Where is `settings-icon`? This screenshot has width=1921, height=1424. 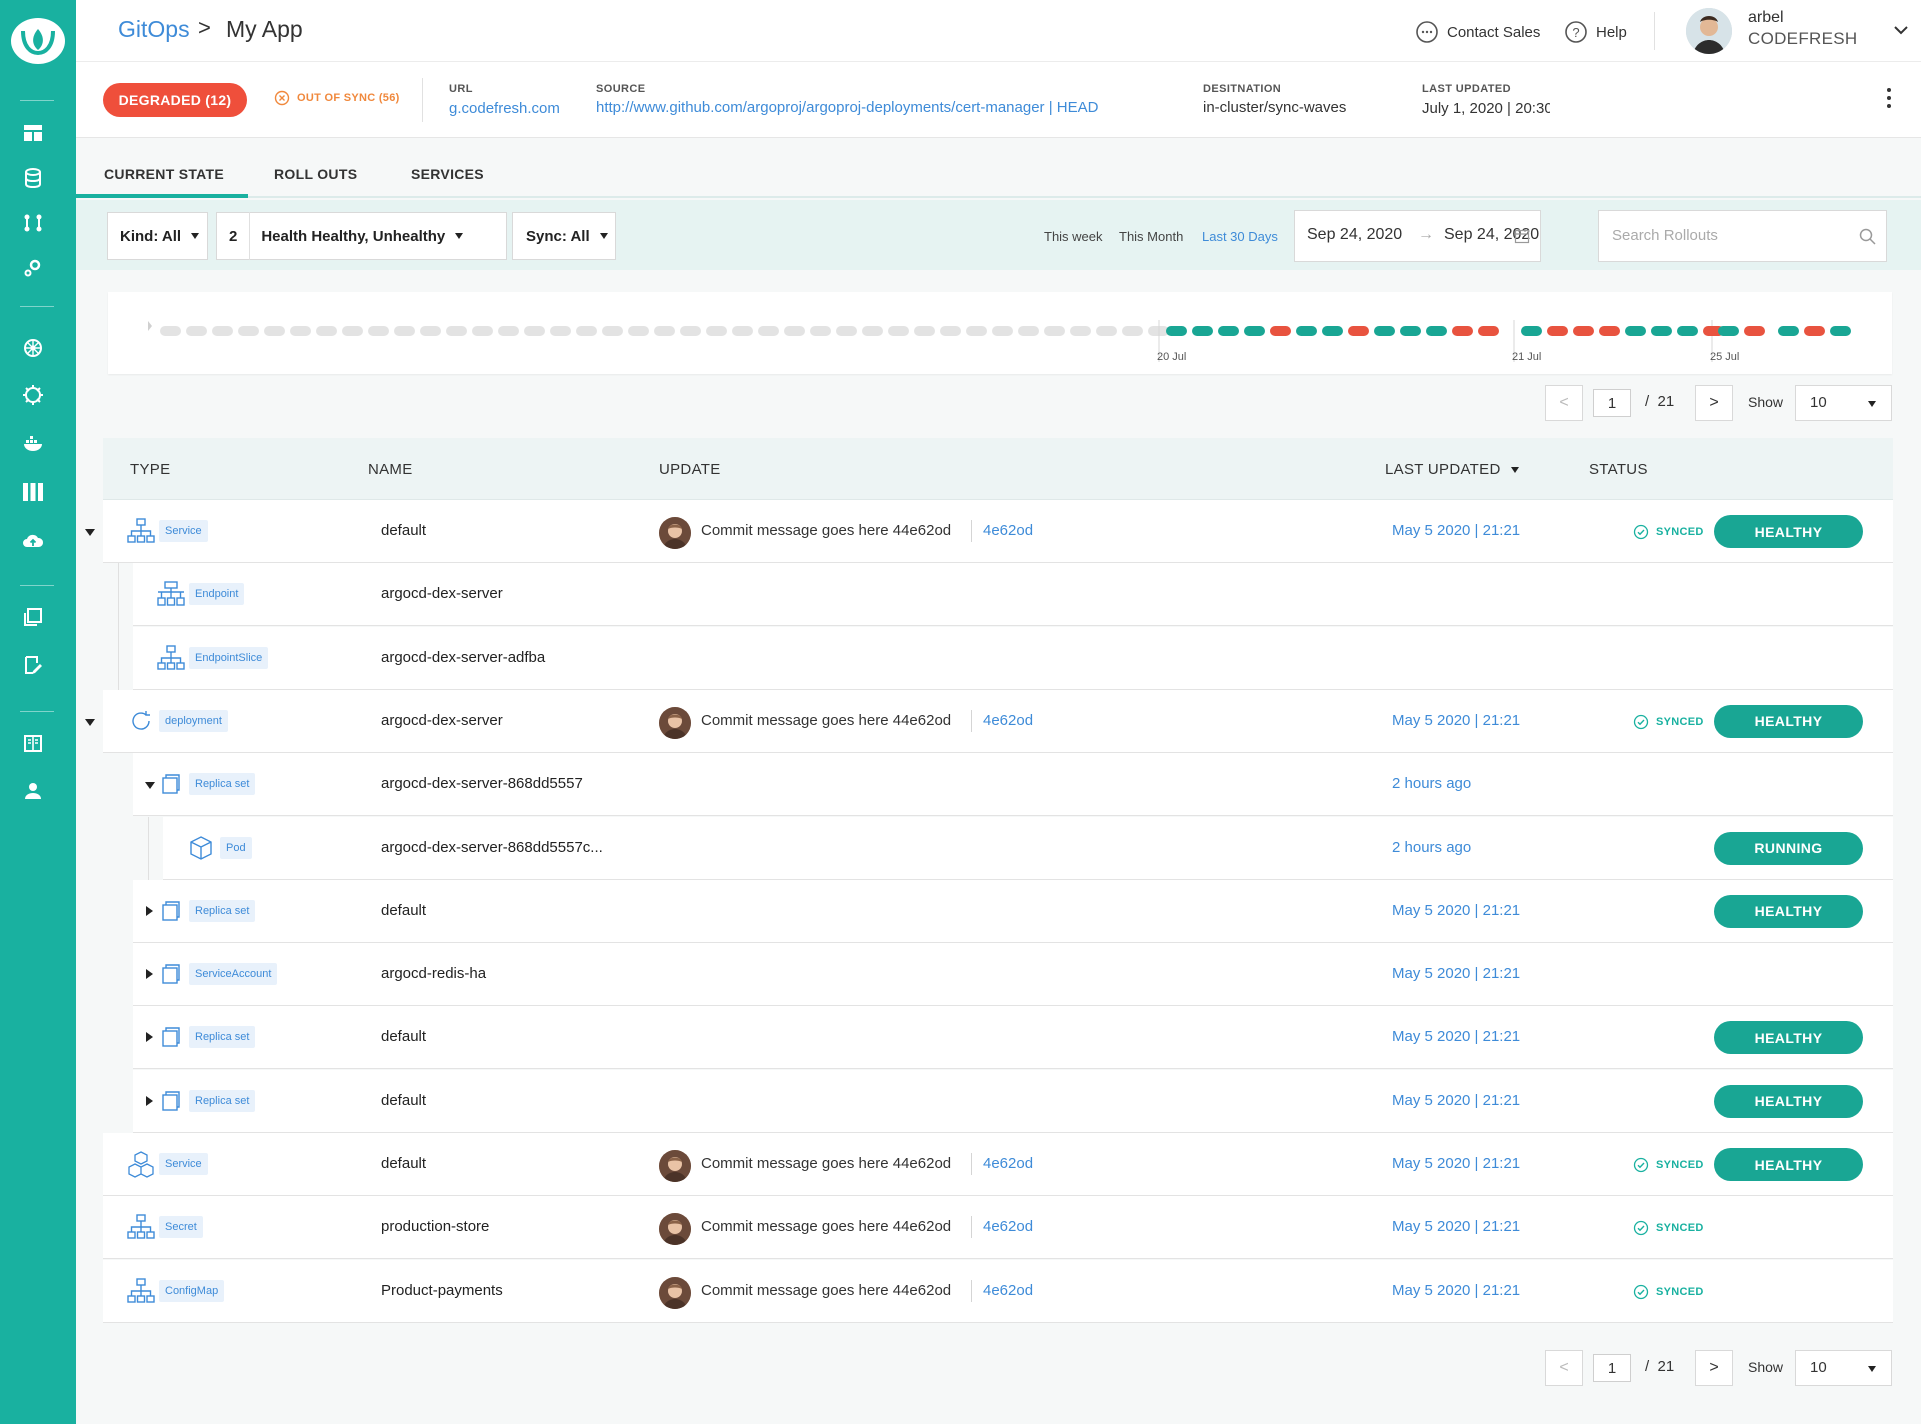 settings-icon is located at coordinates (33, 268).